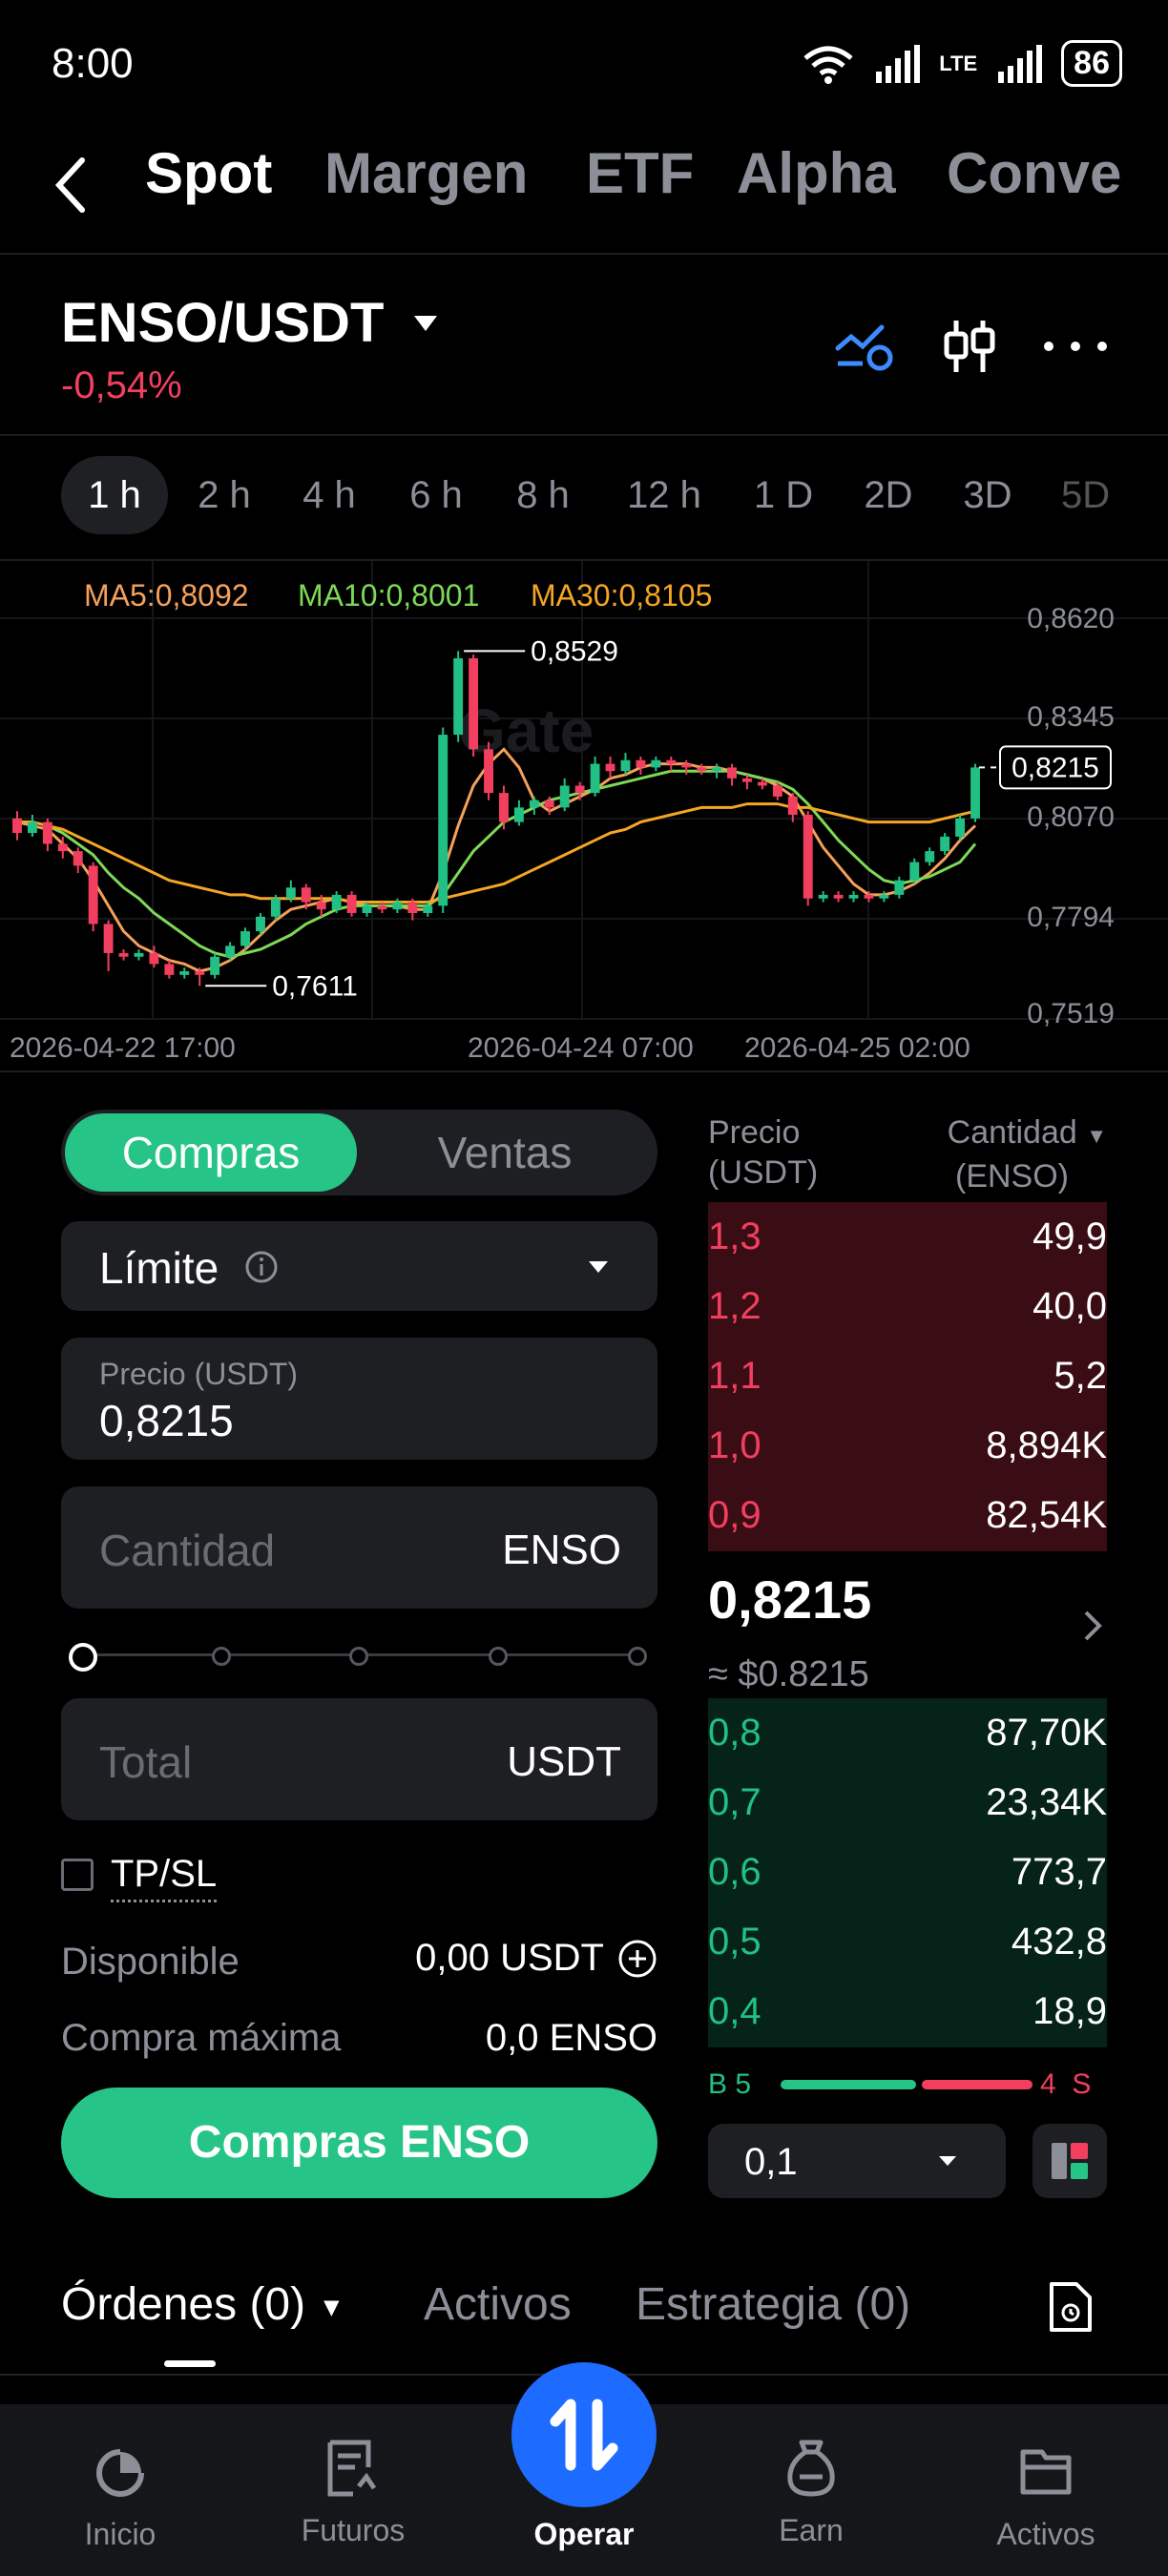 This screenshot has width=1168, height=2576. What do you see at coordinates (907, 2011) in the screenshot?
I see `bid-row: 0,4 18,9` at bounding box center [907, 2011].